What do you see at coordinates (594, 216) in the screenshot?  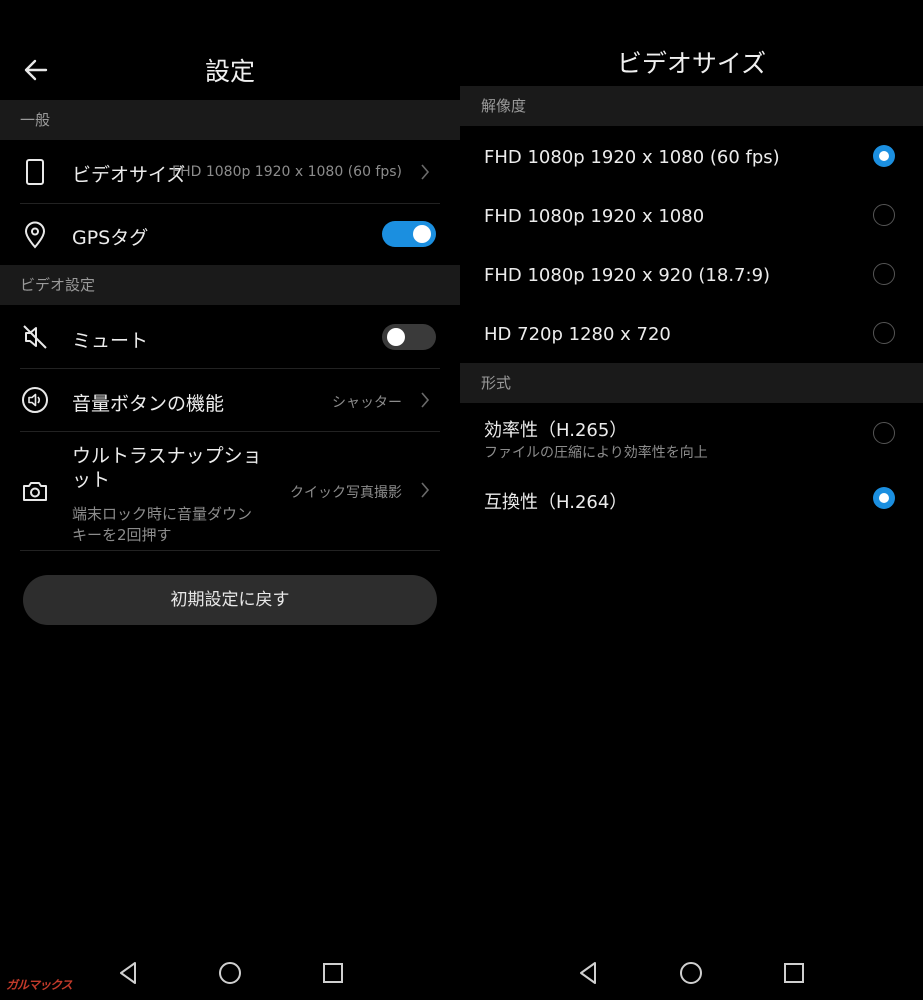 I see `resolution-option-label: FHD 1080p 1920 x 1080` at bounding box center [594, 216].